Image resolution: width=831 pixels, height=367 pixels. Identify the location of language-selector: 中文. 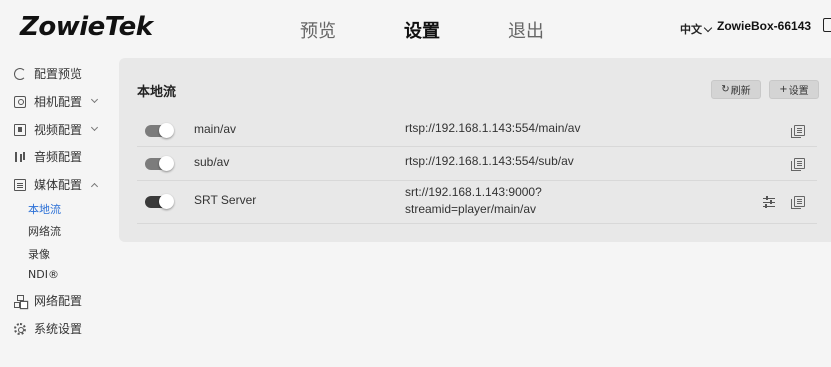
(696, 29).